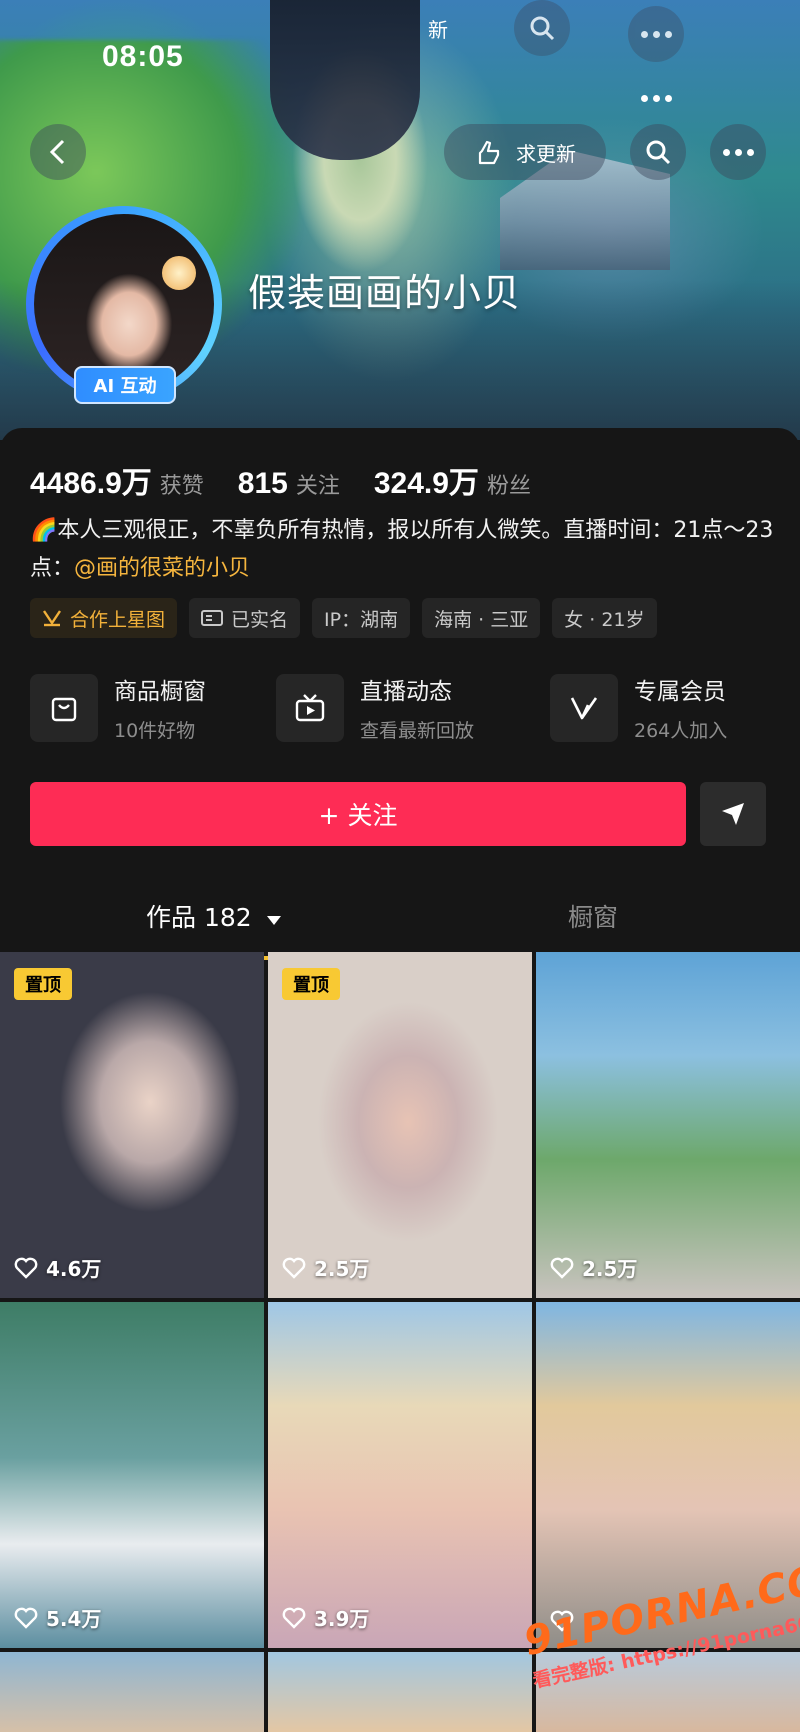 The height and width of the screenshot is (1732, 800). I want to click on tag-gender-age: 女 · 21岁, so click(604, 618).